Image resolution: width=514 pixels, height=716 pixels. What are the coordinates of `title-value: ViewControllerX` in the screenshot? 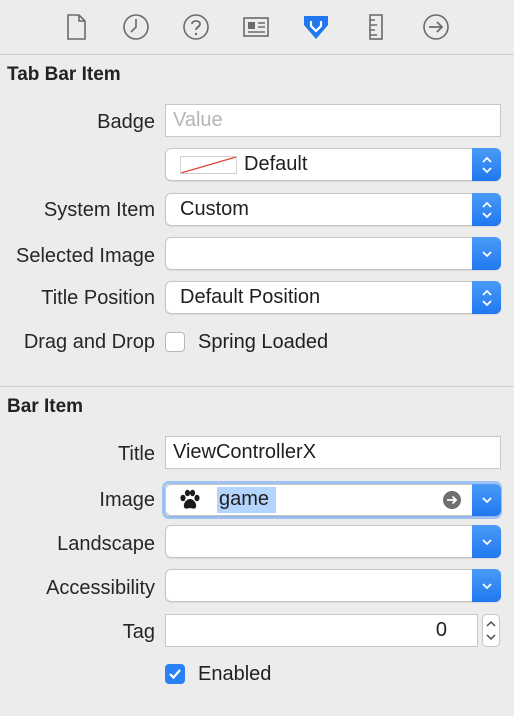 It's located at (245, 452).